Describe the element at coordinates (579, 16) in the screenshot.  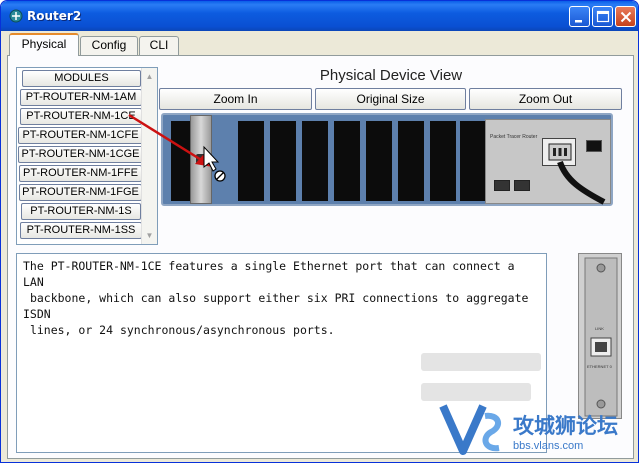
I see `minimize-button` at that location.